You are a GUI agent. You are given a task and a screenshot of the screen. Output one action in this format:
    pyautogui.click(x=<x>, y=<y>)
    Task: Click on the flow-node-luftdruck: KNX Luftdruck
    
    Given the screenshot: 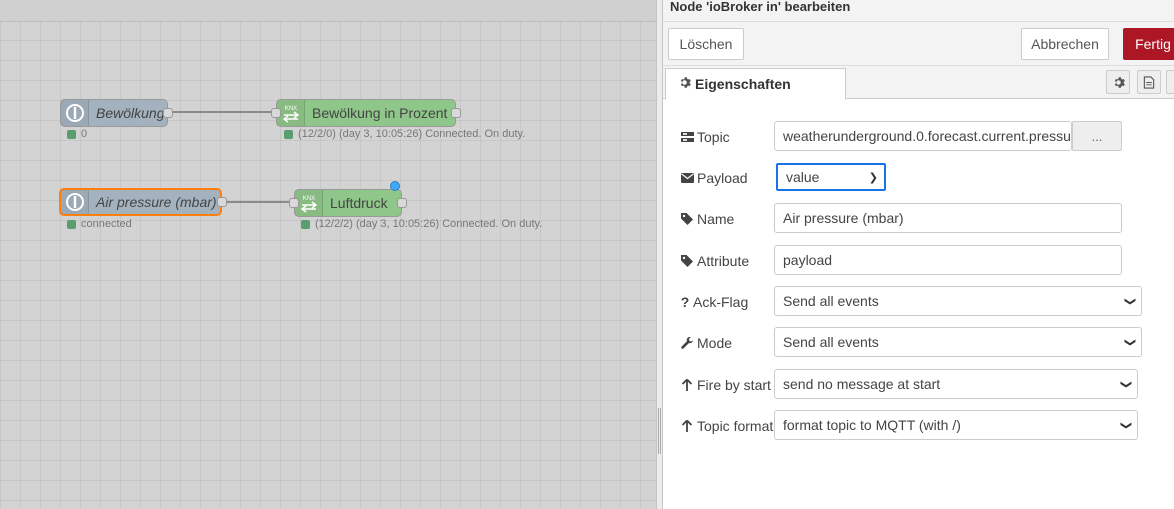 What is the action you would take?
    pyautogui.click(x=348, y=203)
    